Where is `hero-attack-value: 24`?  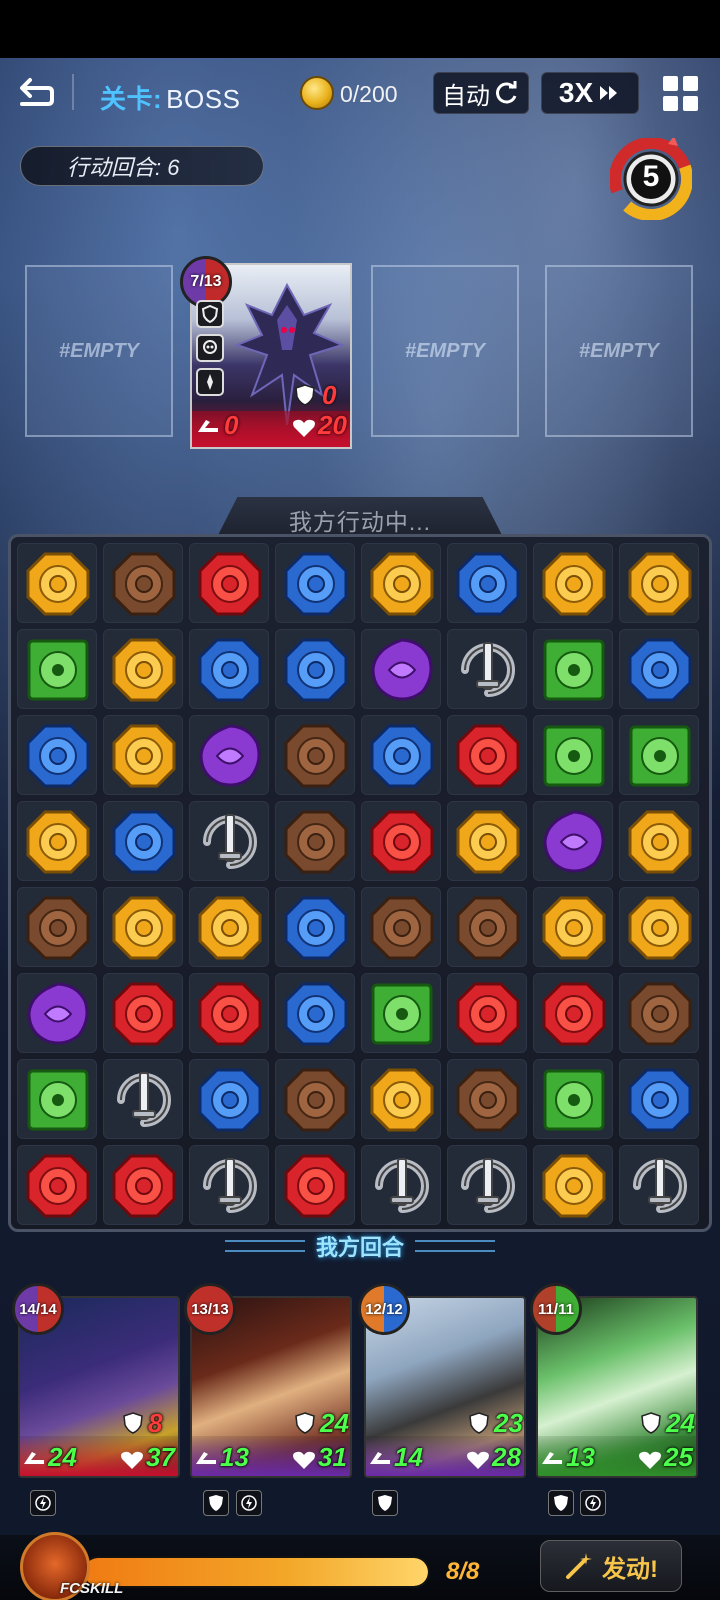
hero-attack-value: 24 is located at coordinates (62, 1457).